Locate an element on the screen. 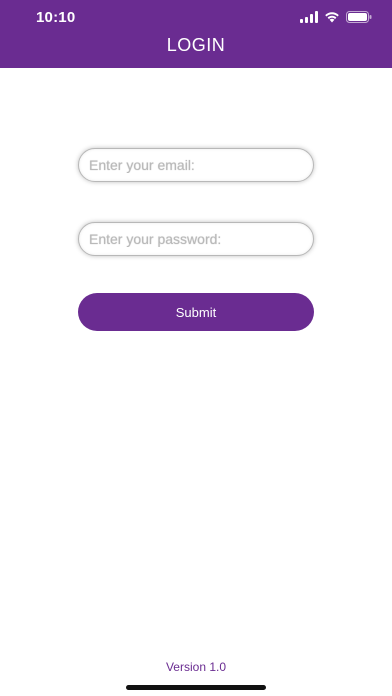 This screenshot has width=392, height=696. signal-icon is located at coordinates (309, 17).